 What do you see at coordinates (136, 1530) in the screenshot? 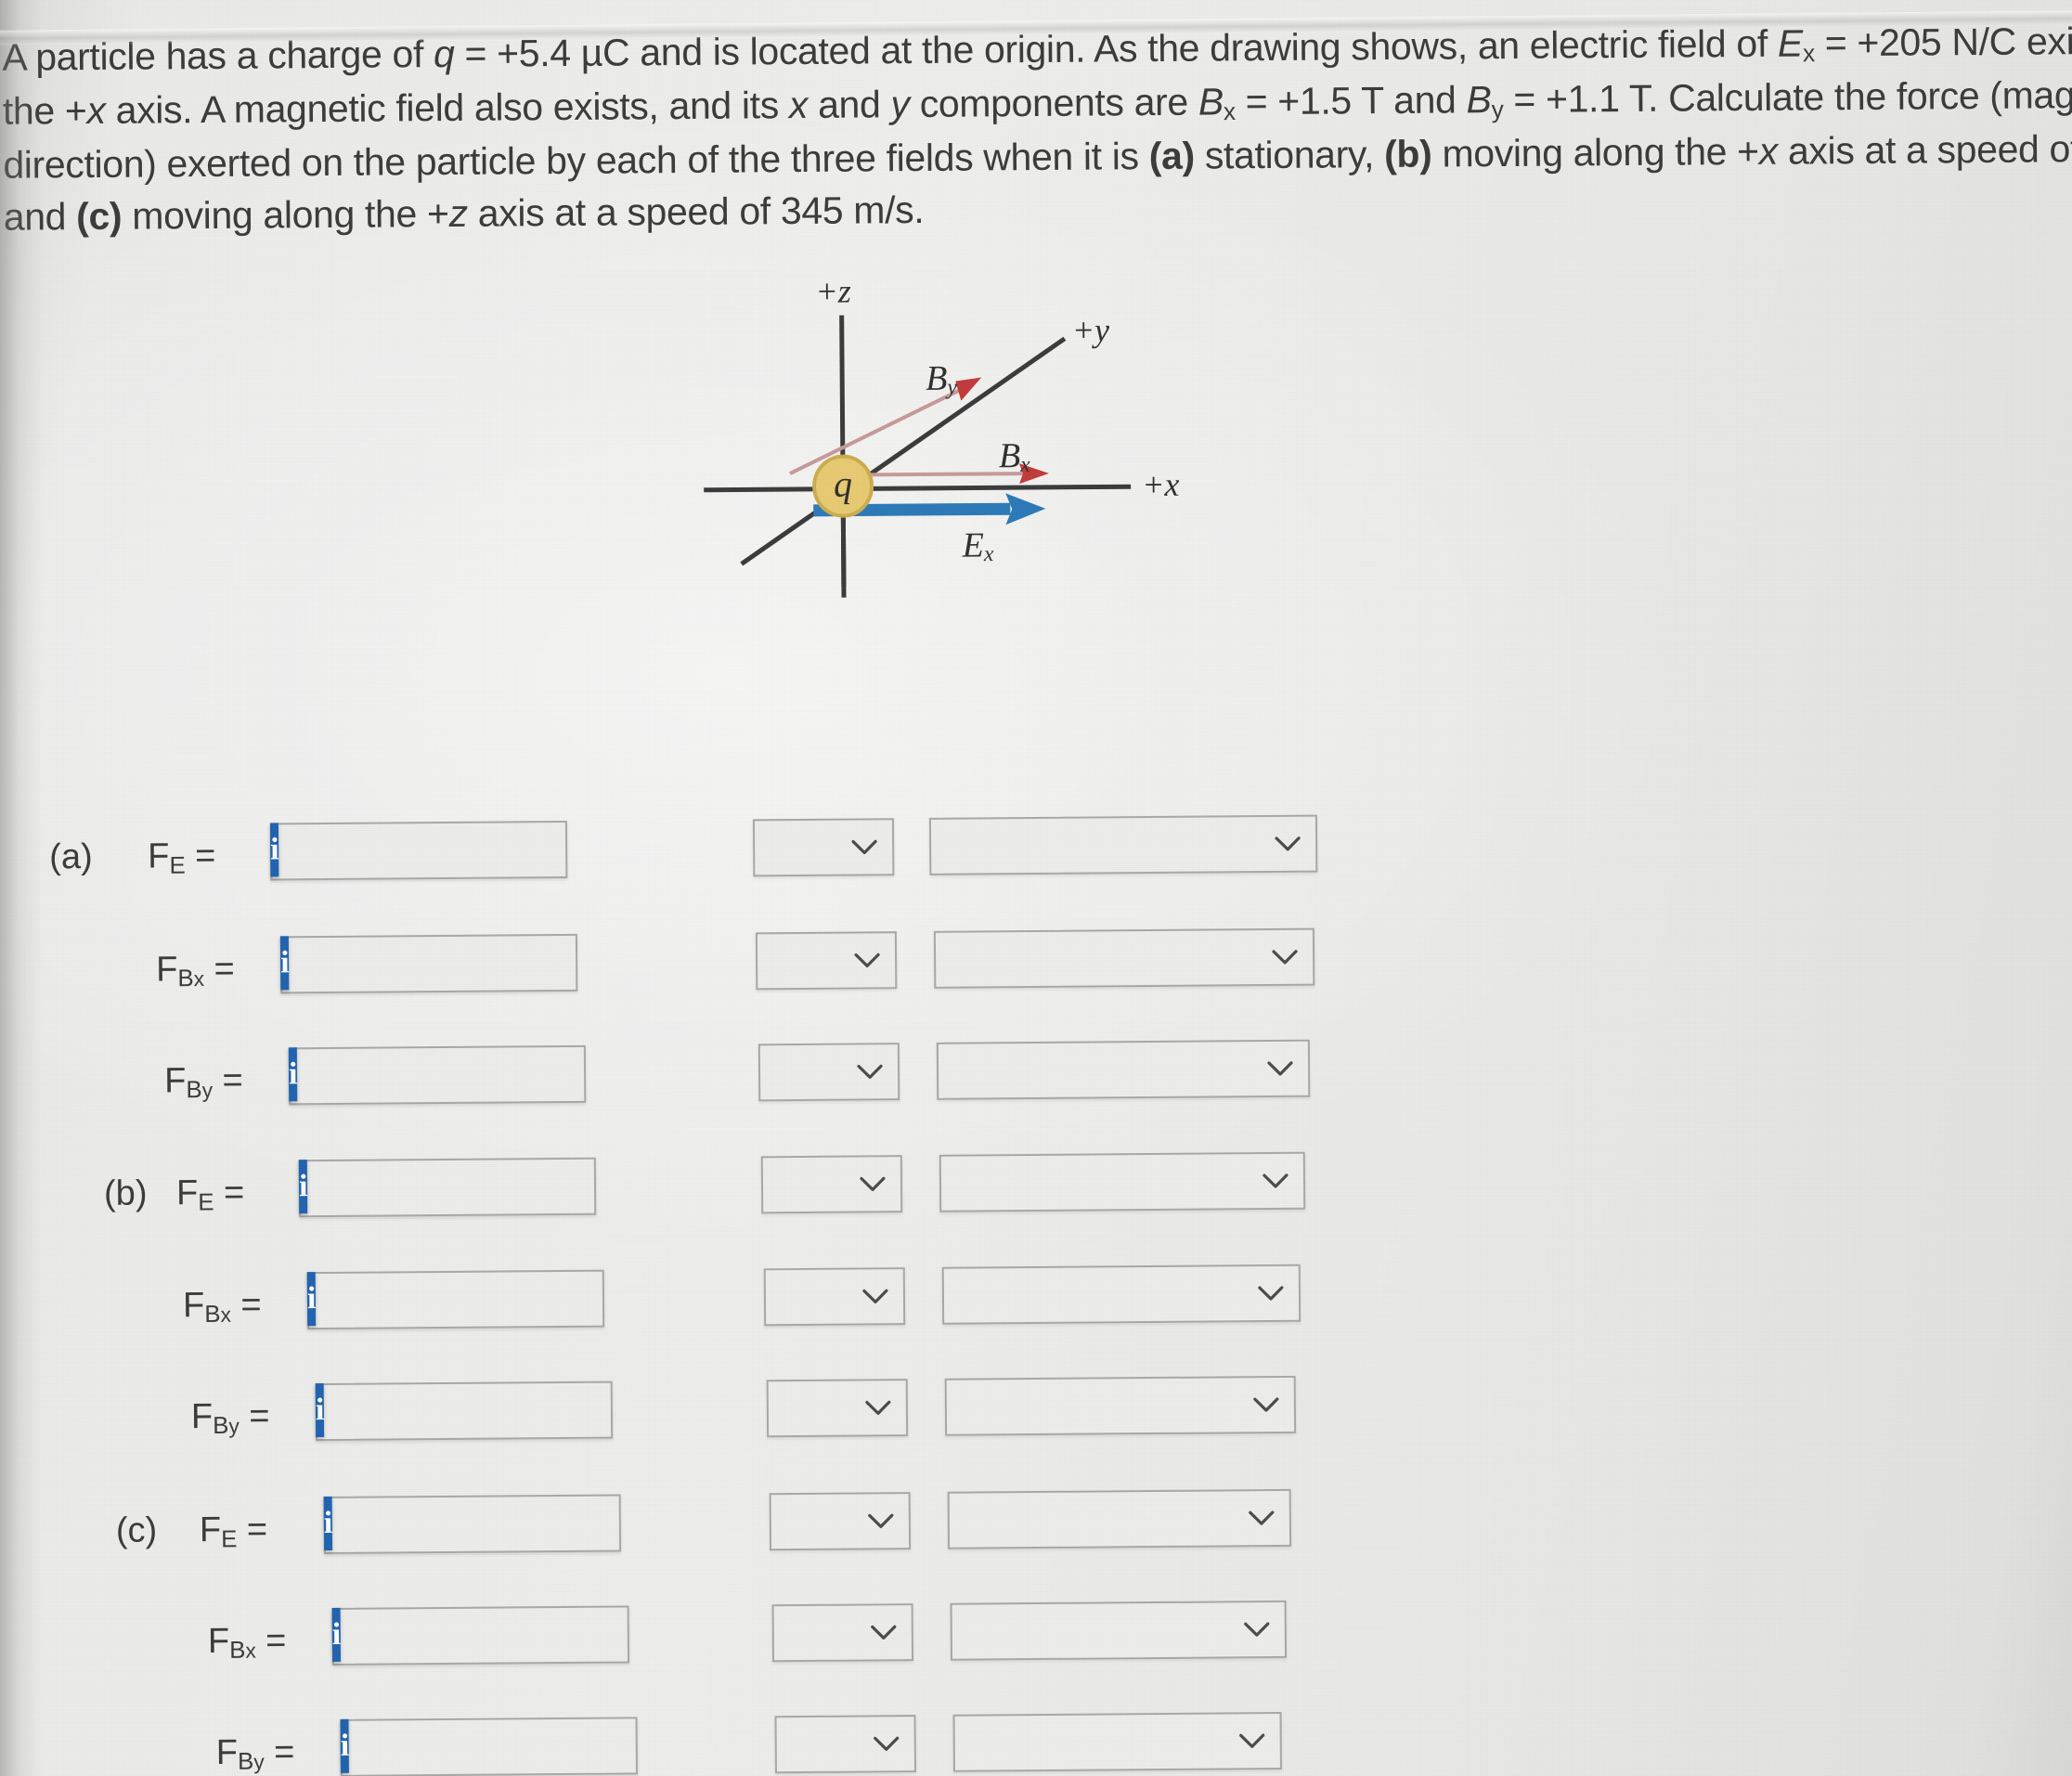
I see `row-part-label: (c)` at bounding box center [136, 1530].